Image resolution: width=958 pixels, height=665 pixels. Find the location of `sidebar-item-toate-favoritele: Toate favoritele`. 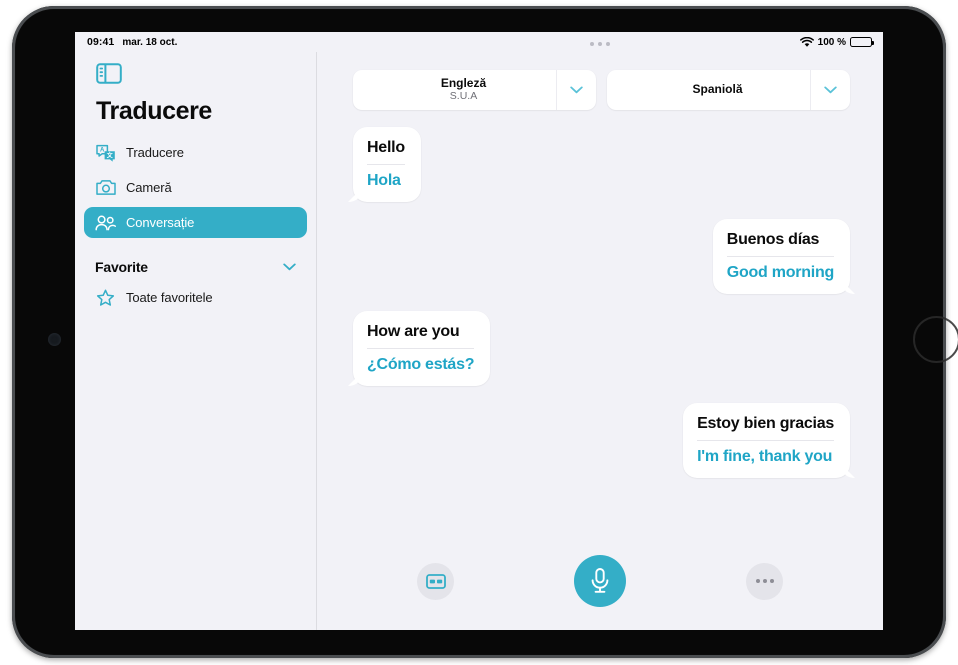

sidebar-item-toate-favoritele: Toate favoritele is located at coordinates (195, 297).